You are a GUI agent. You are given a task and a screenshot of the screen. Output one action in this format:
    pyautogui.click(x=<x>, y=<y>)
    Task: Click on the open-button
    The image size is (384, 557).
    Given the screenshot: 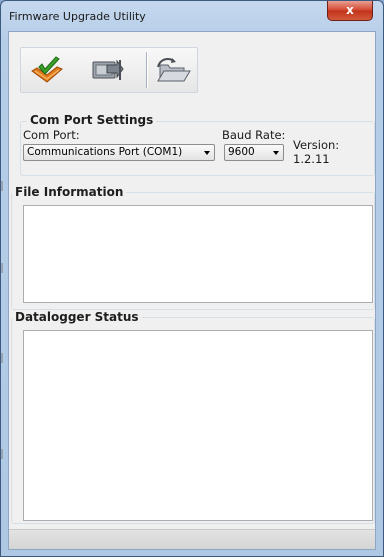 What is the action you would take?
    pyautogui.click(x=173, y=70)
    